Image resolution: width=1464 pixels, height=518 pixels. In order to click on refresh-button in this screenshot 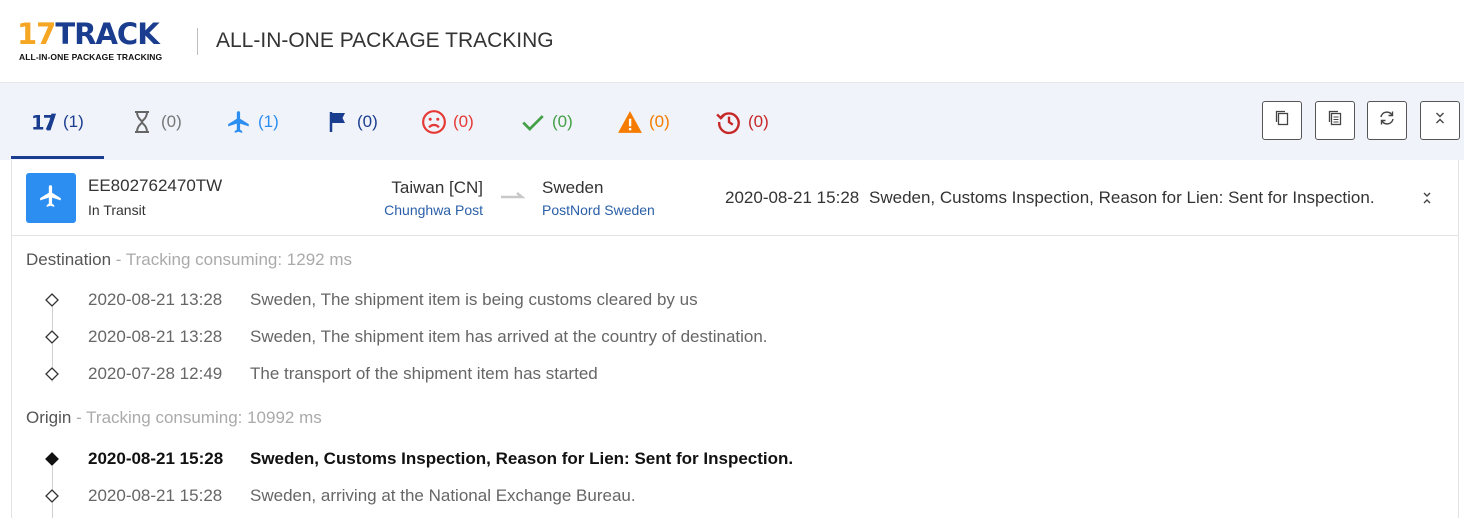, I will do `click(1387, 120)`.